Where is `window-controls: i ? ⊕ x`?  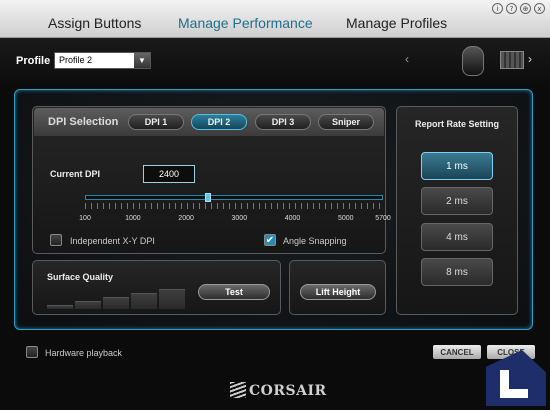
window-controls: i ? ⊕ x is located at coordinates (518, 8).